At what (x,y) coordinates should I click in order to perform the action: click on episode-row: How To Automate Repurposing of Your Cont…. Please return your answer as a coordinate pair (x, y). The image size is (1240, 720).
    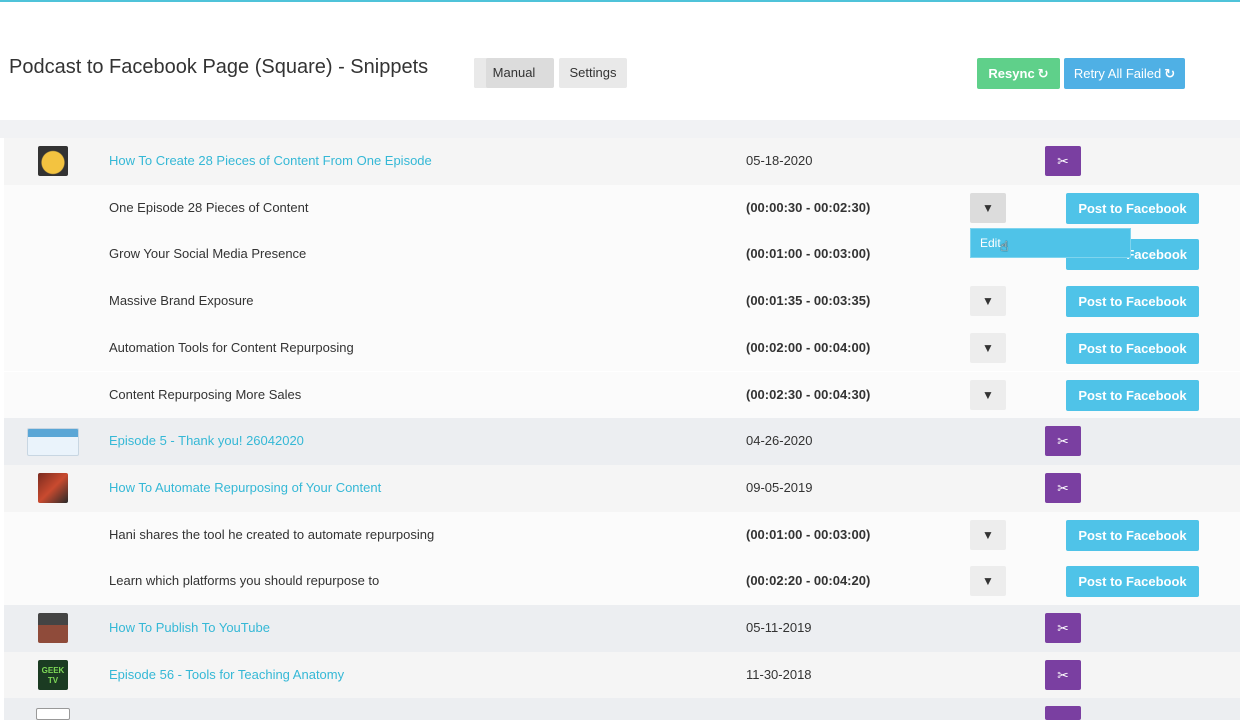
    Looking at the image, I should click on (622, 488).